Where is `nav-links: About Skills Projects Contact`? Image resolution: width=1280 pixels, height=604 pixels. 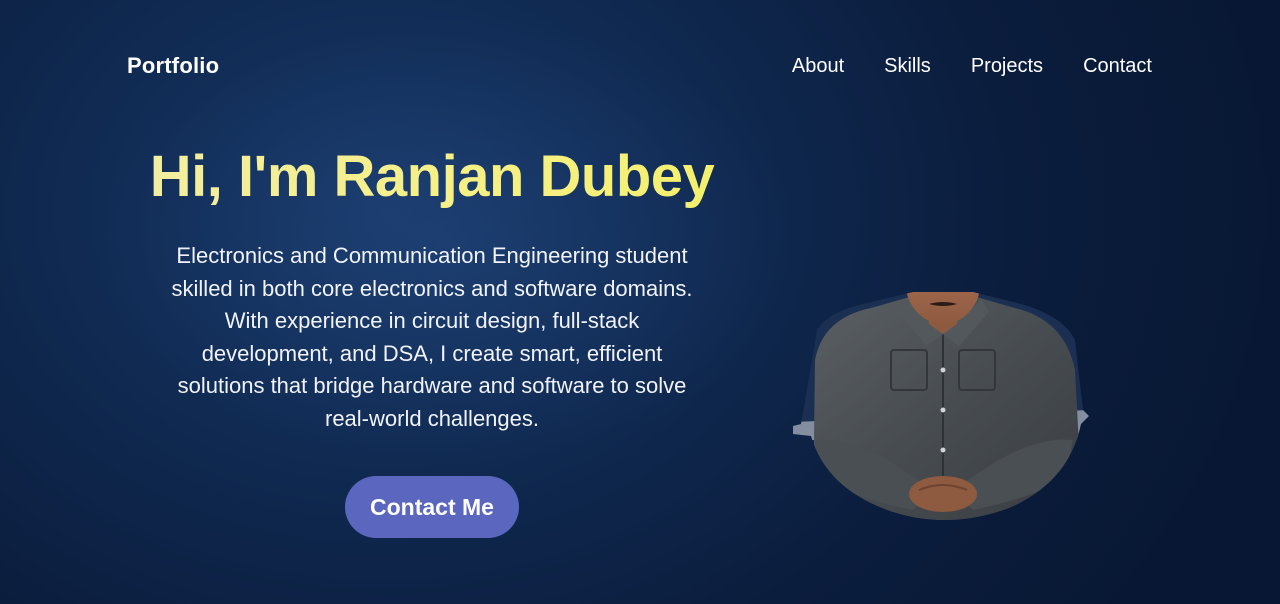 nav-links: About Skills Projects Contact is located at coordinates (972, 66).